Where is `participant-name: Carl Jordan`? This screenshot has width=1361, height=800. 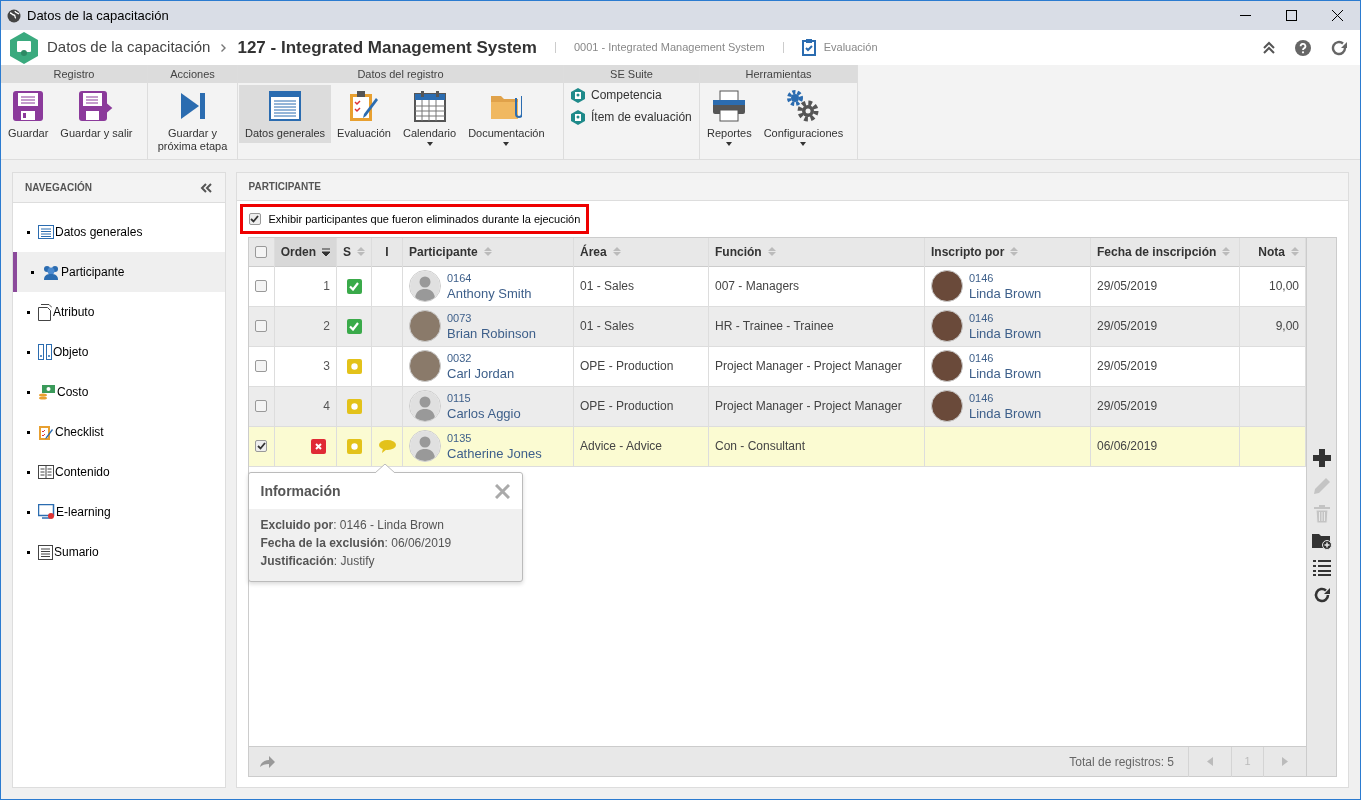 participant-name: Carl Jordan is located at coordinates (481, 373).